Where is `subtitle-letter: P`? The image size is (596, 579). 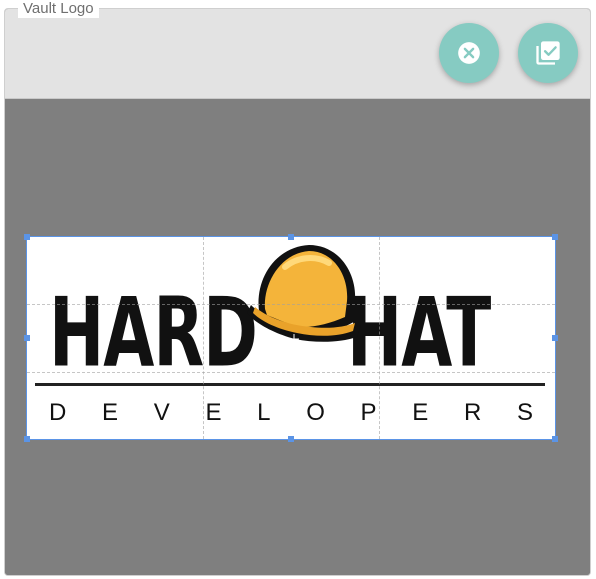 subtitle-letter: P is located at coordinates (368, 412).